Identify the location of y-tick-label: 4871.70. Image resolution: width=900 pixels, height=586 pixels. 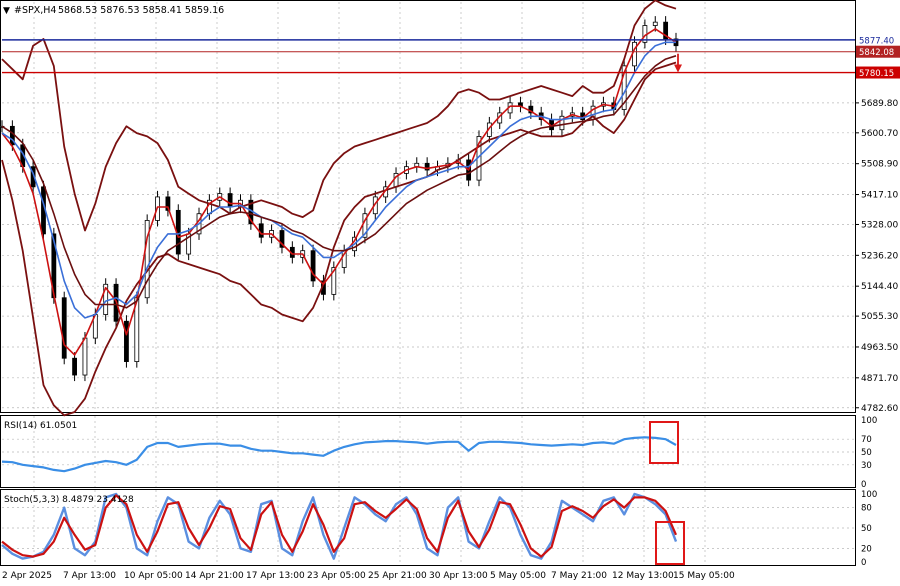
(879, 379).